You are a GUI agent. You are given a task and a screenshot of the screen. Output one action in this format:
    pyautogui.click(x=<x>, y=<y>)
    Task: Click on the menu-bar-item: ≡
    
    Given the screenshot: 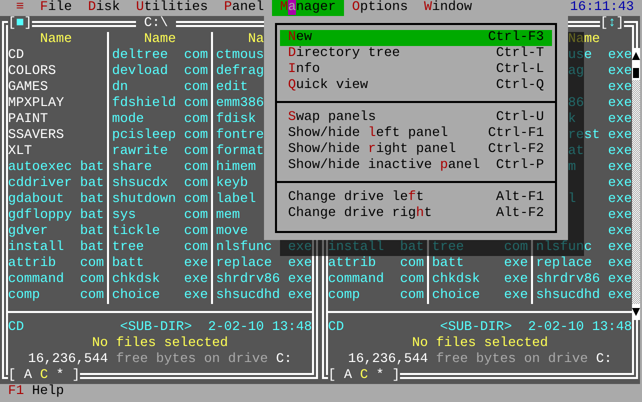 What is the action you would take?
    pyautogui.click(x=20, y=8)
    